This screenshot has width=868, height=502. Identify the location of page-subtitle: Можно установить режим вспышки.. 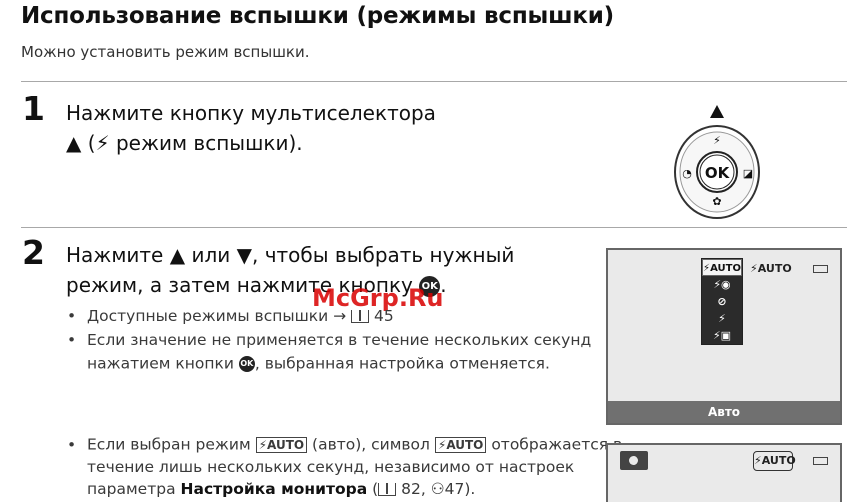
(165, 52).